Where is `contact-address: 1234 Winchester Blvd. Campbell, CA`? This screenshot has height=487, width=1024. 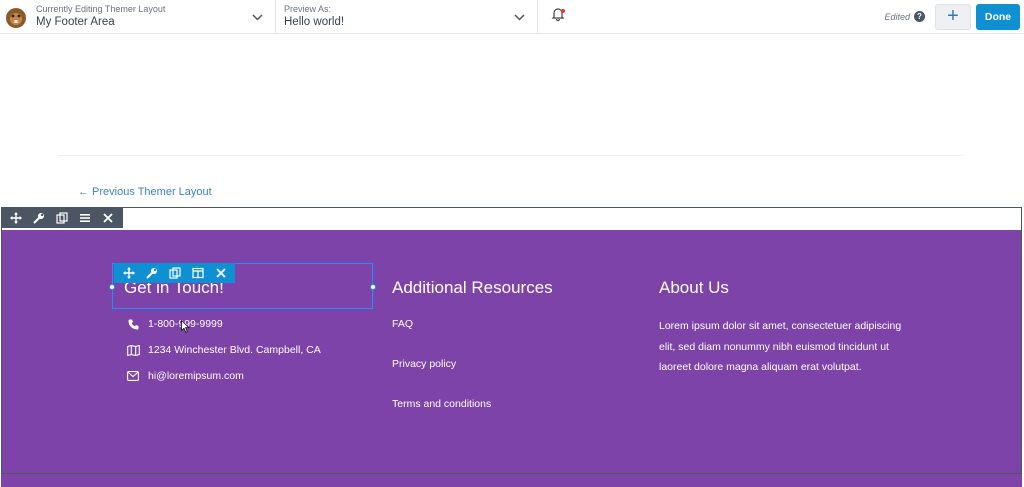 contact-address: 1234 Winchester Blvd. Campbell, CA is located at coordinates (222, 350).